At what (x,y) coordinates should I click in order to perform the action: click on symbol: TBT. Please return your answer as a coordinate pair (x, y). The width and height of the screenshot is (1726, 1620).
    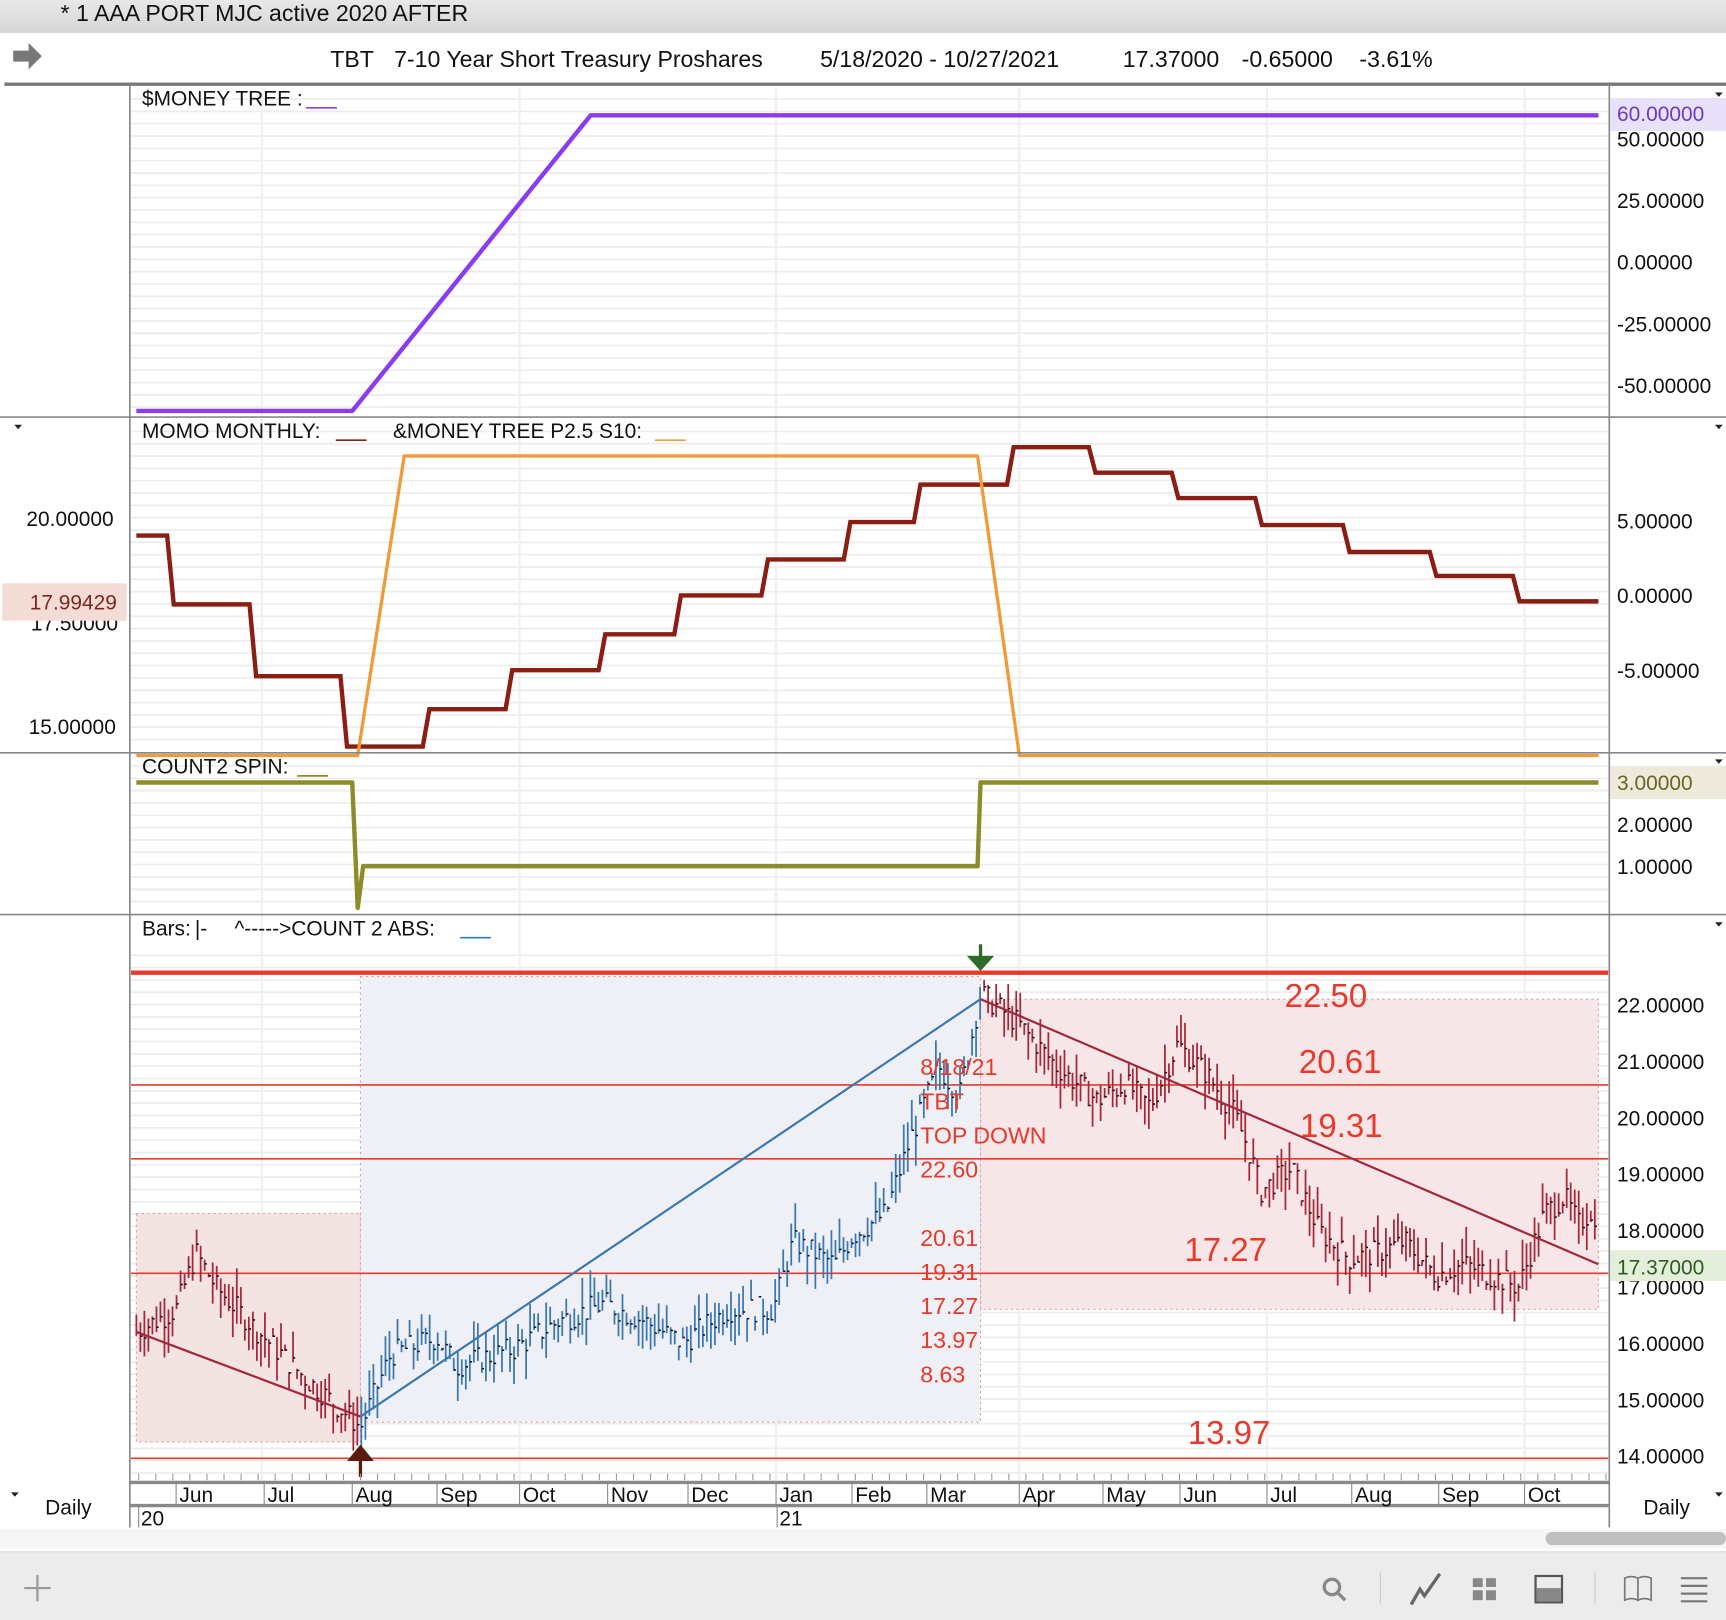
    Looking at the image, I should click on (352, 59).